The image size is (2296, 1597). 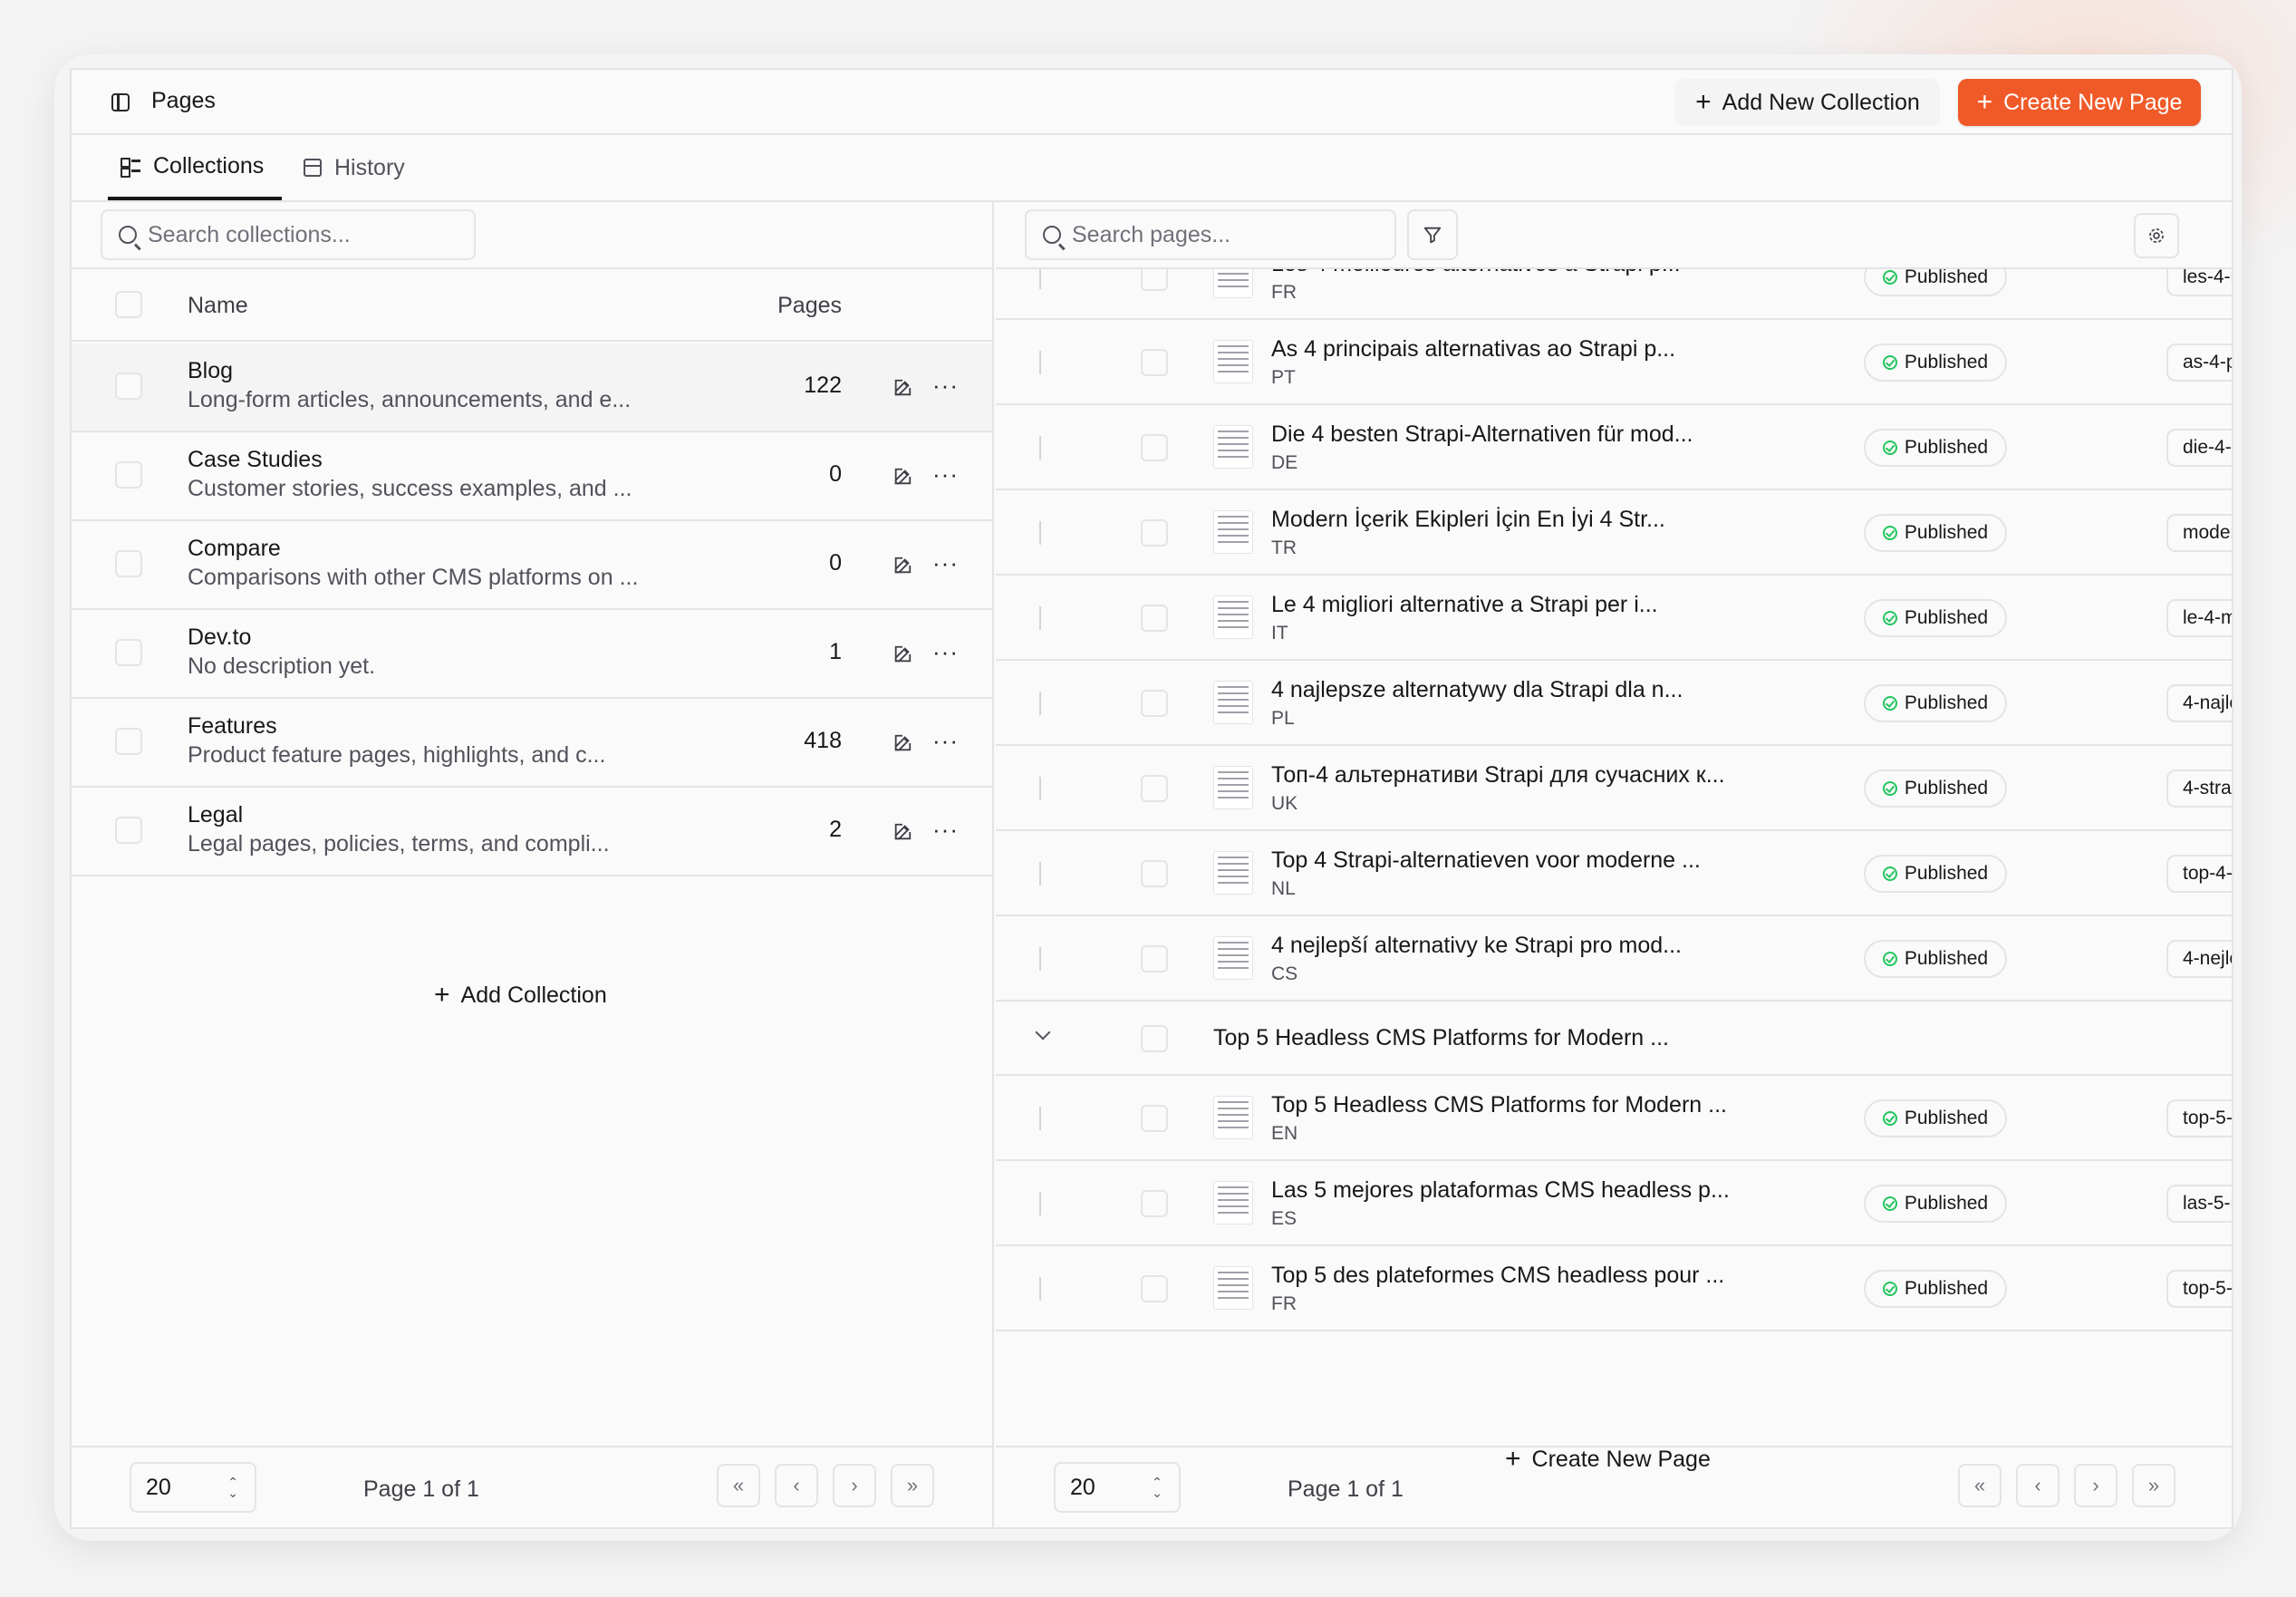 What do you see at coordinates (2199, 448) in the screenshot?
I see `slug-badge: die-4-besten-` at bounding box center [2199, 448].